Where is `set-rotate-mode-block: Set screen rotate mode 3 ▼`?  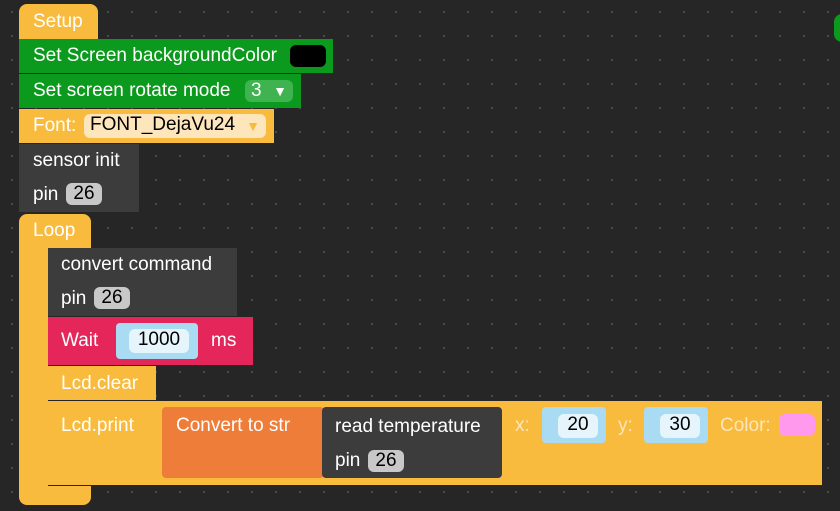
set-rotate-mode-block: Set screen rotate mode 3 ▼ is located at coordinates (160, 91).